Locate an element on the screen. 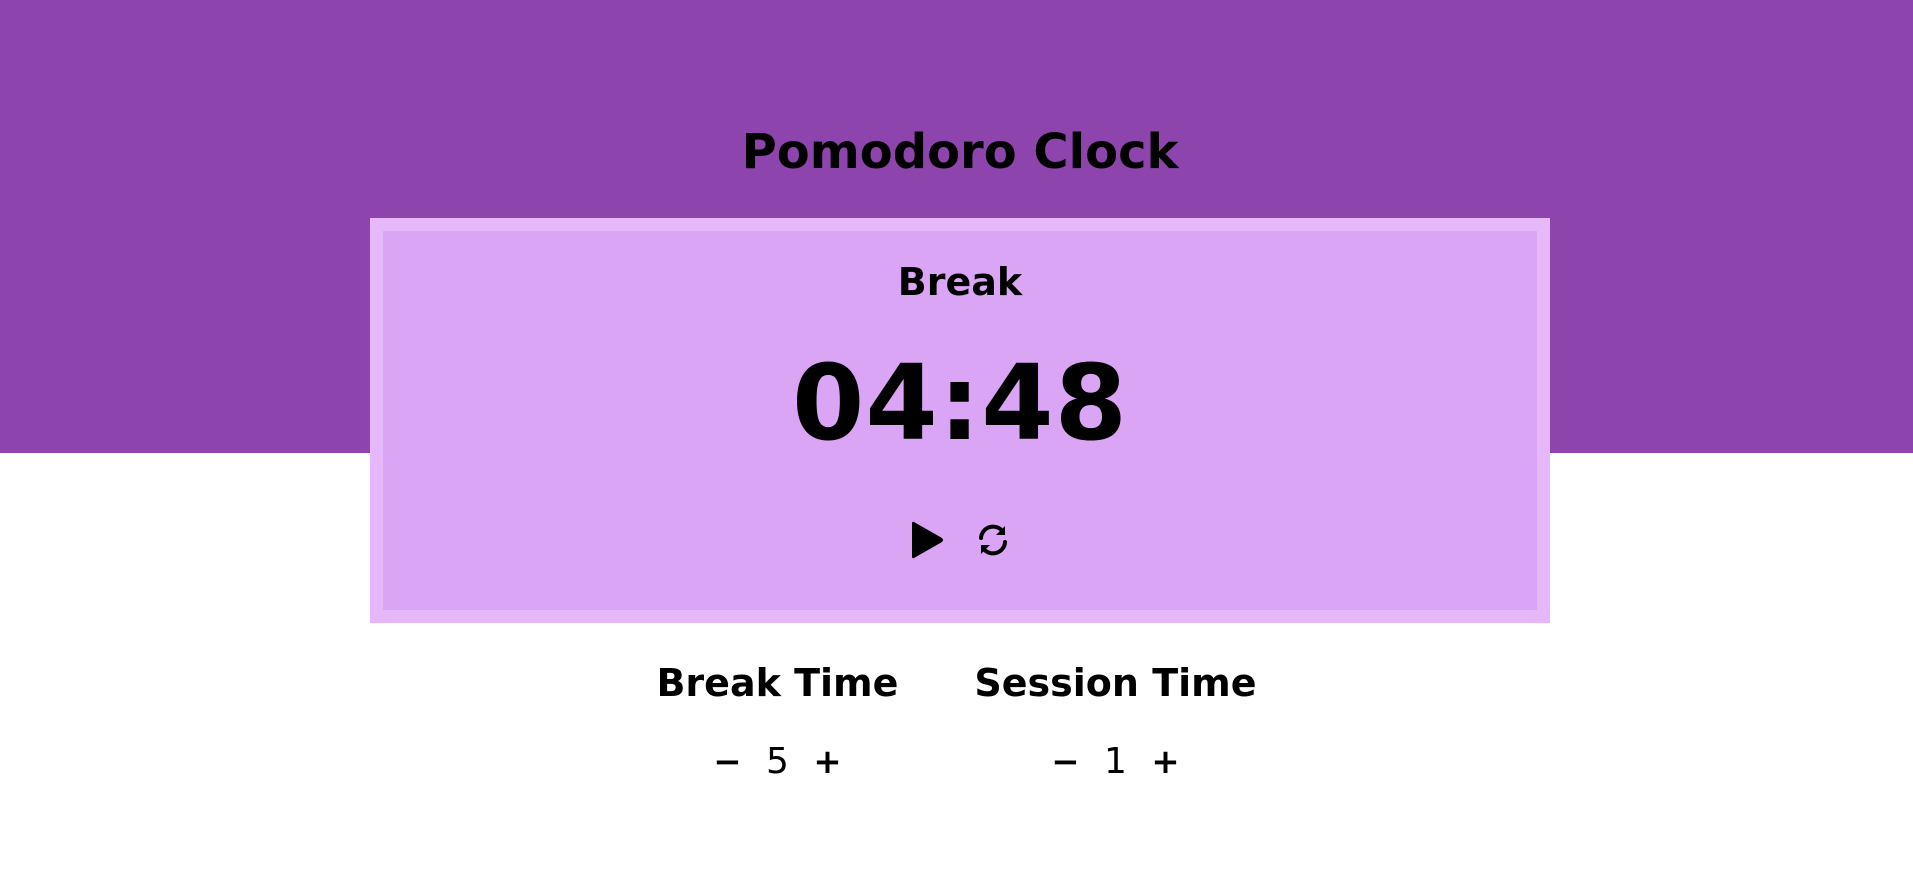 Image resolution: width=1913 pixels, height=896 pixels. play-button is located at coordinates (927, 540).